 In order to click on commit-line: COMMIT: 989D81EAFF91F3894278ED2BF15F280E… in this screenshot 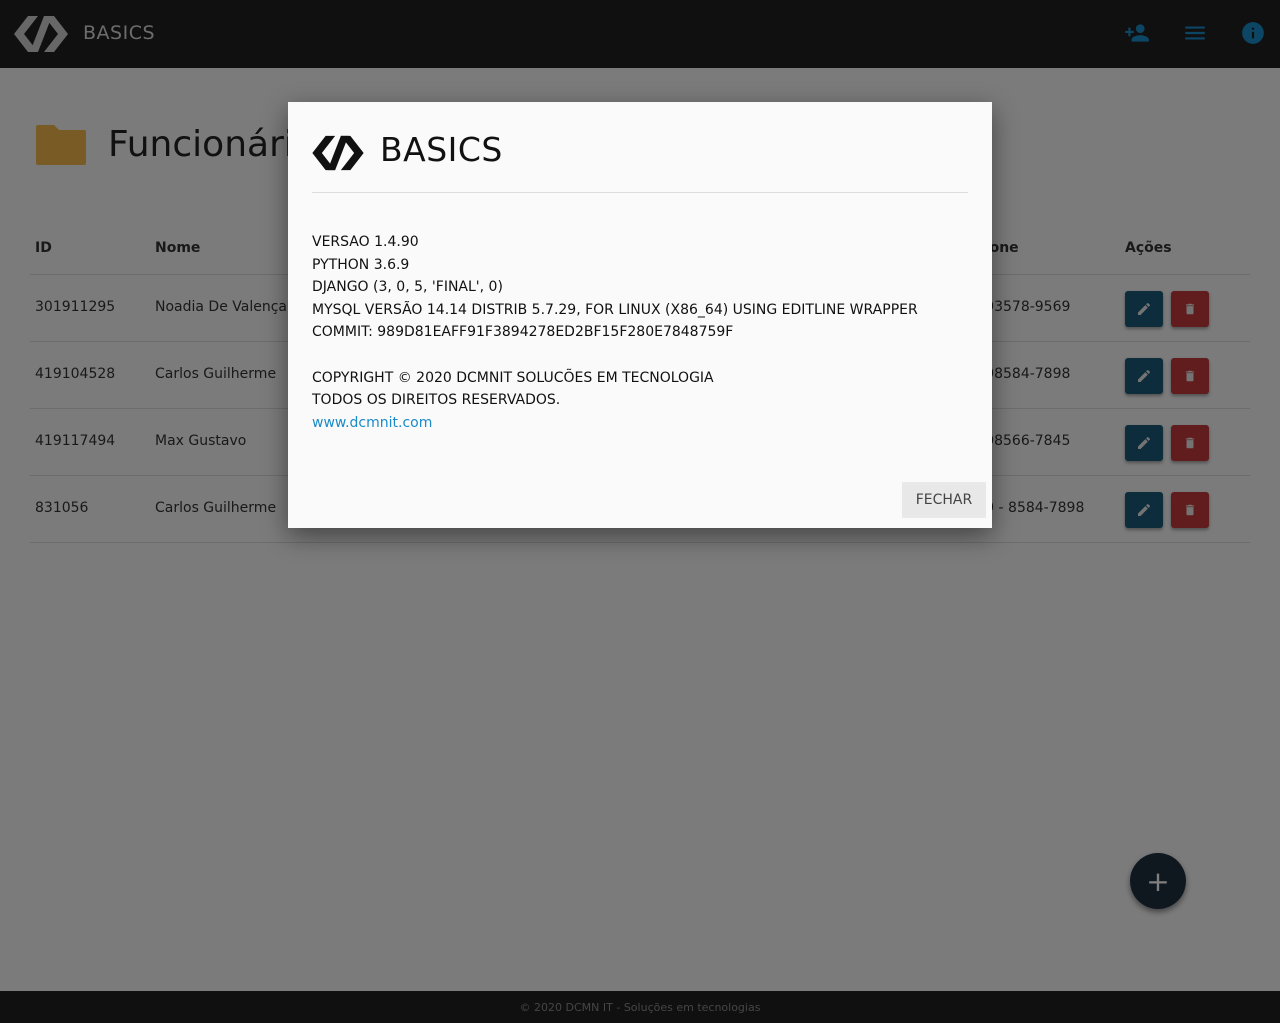, I will do `click(523, 332)`.